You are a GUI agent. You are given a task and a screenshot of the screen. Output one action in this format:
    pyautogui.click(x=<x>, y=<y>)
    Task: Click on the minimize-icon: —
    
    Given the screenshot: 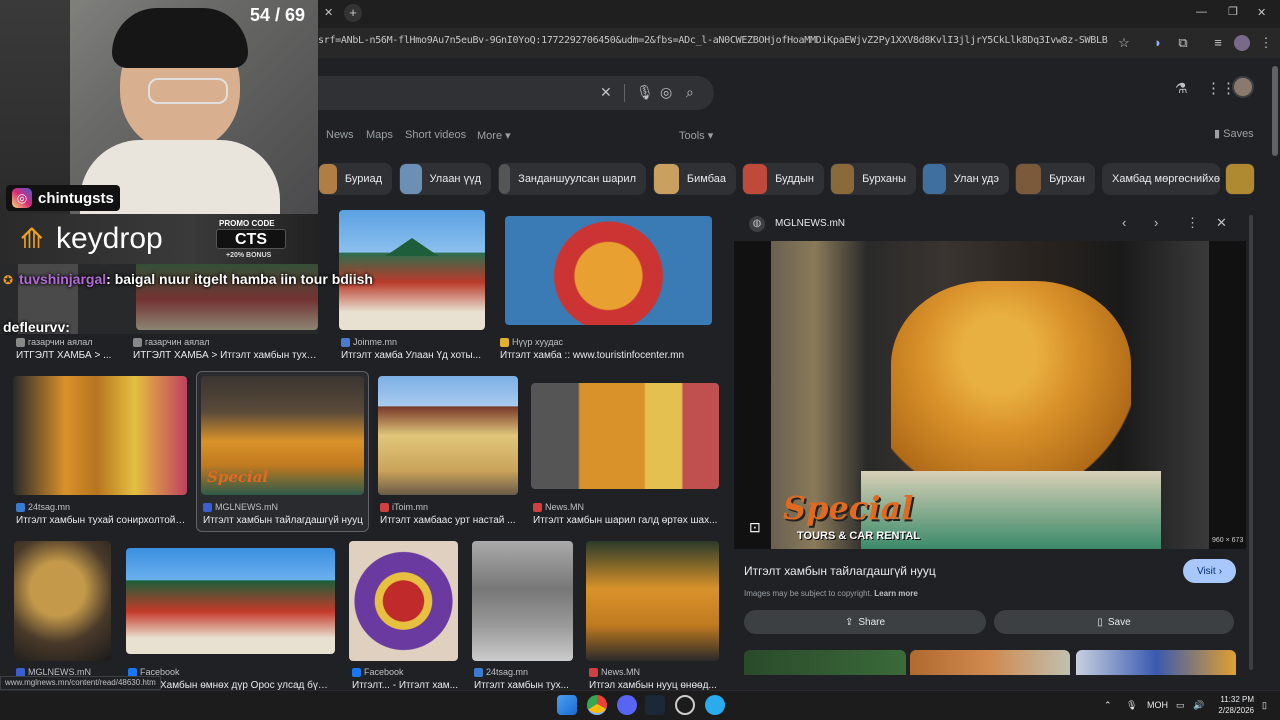 What is the action you would take?
    pyautogui.click(x=1201, y=12)
    